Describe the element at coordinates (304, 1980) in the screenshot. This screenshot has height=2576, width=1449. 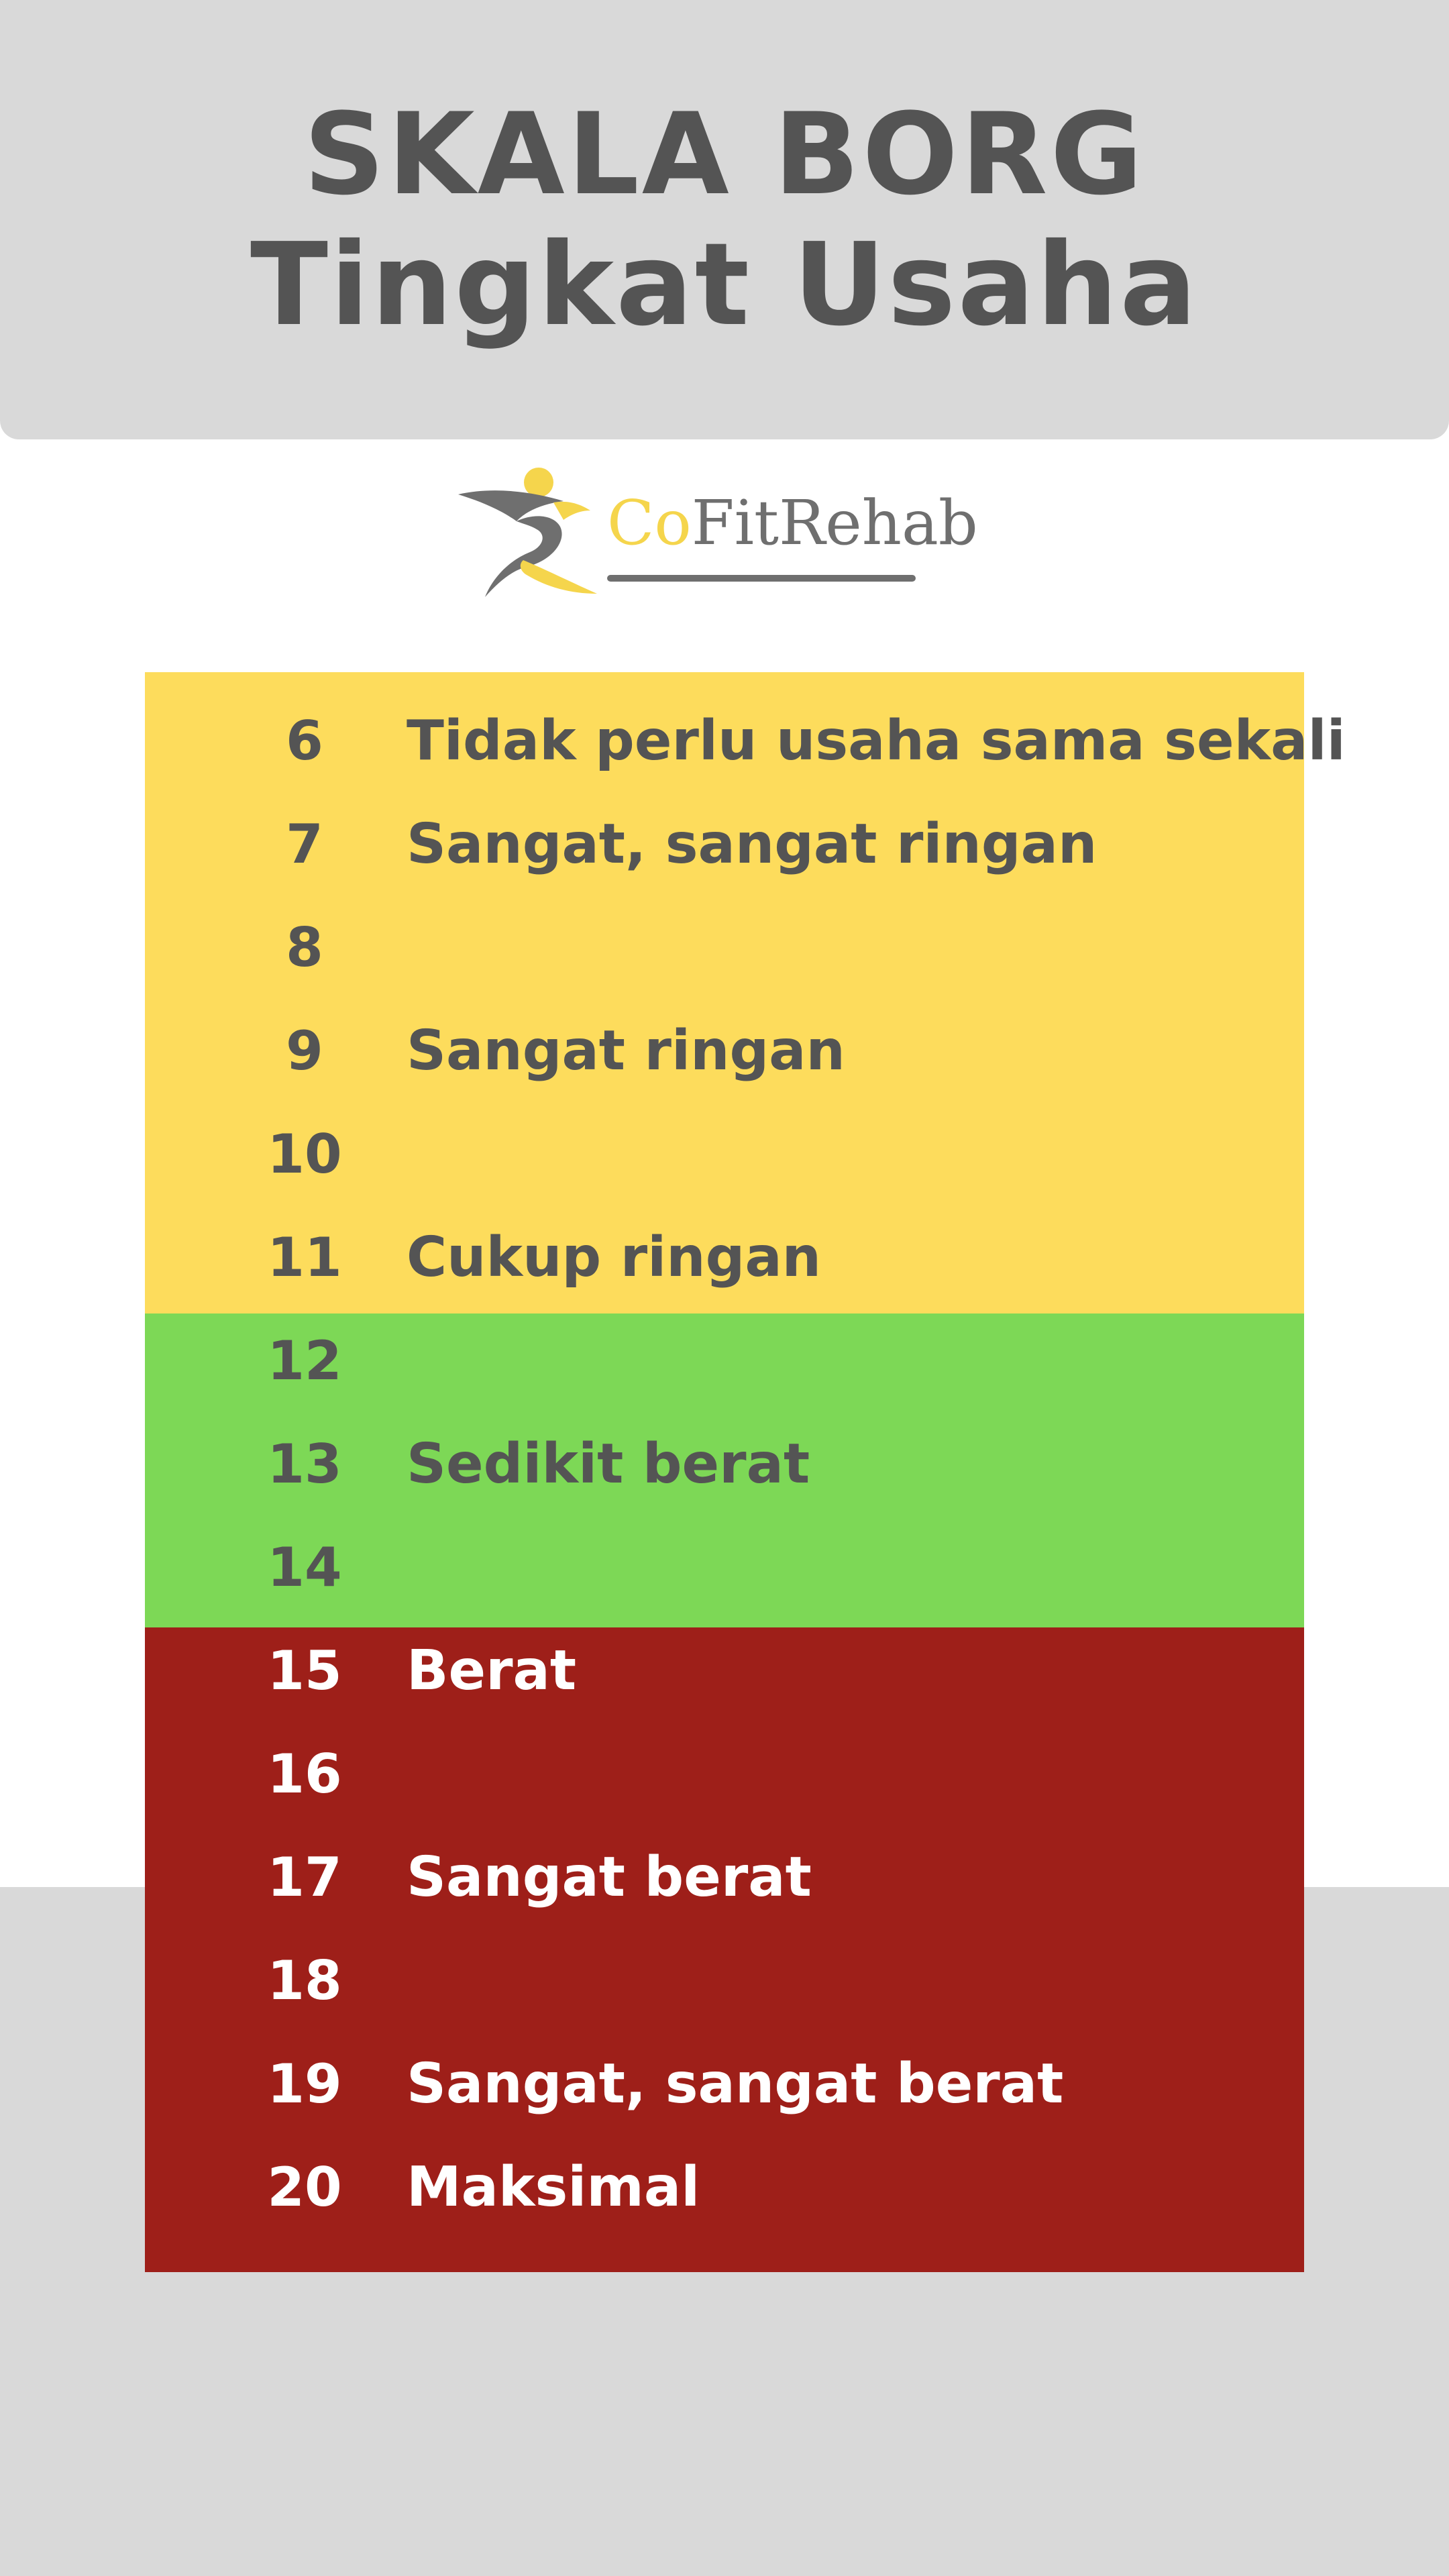
I see `scale-value: 18` at that location.